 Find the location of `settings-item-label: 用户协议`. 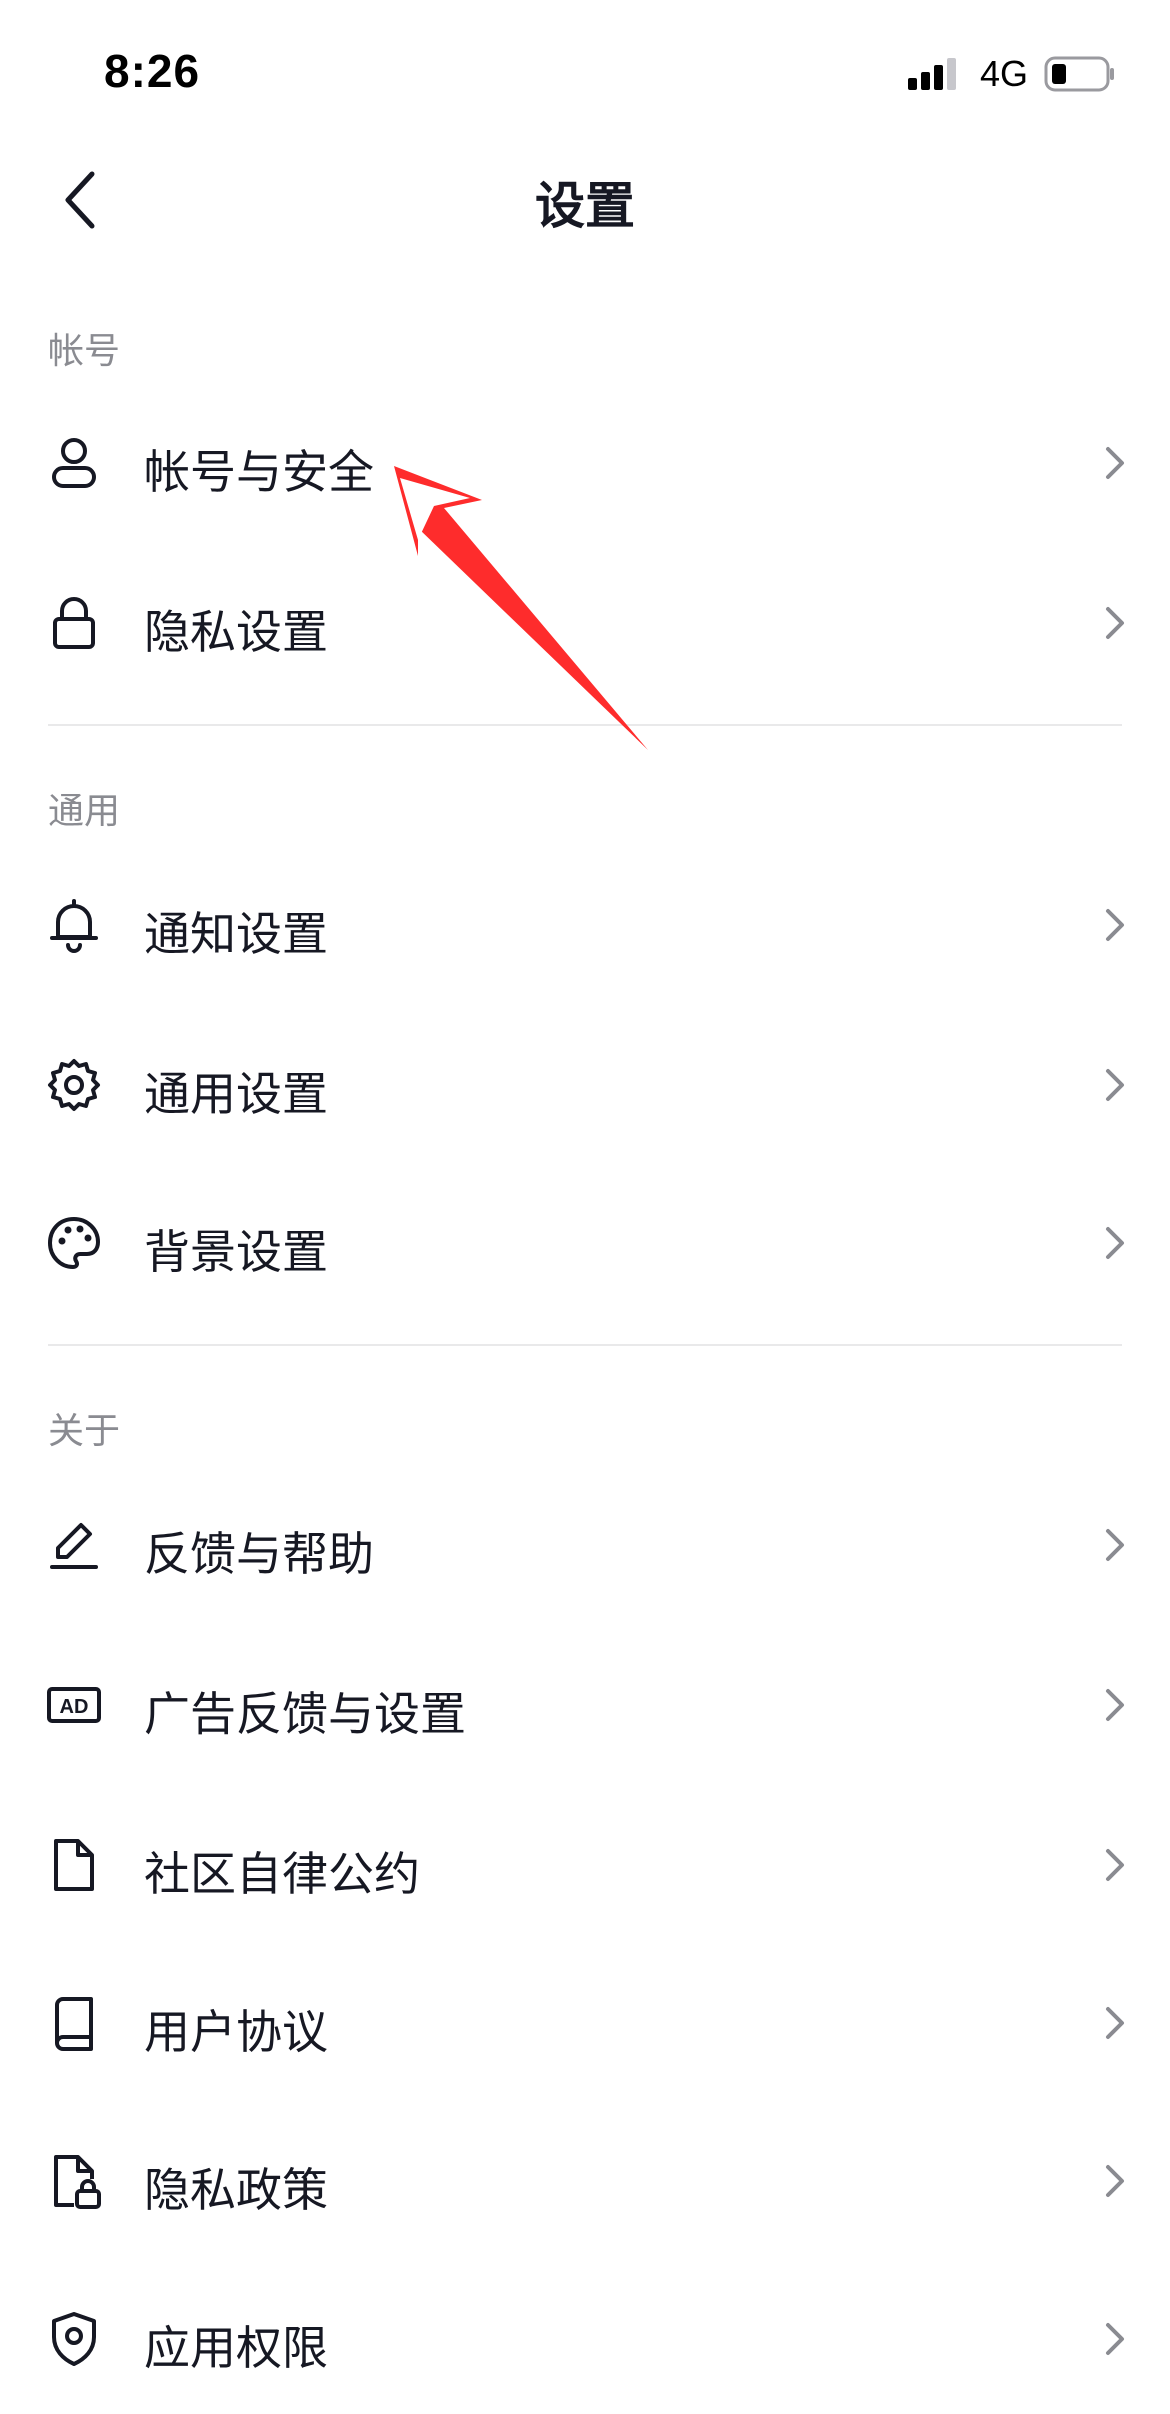

settings-item-label: 用户协议 is located at coordinates (236, 2032).